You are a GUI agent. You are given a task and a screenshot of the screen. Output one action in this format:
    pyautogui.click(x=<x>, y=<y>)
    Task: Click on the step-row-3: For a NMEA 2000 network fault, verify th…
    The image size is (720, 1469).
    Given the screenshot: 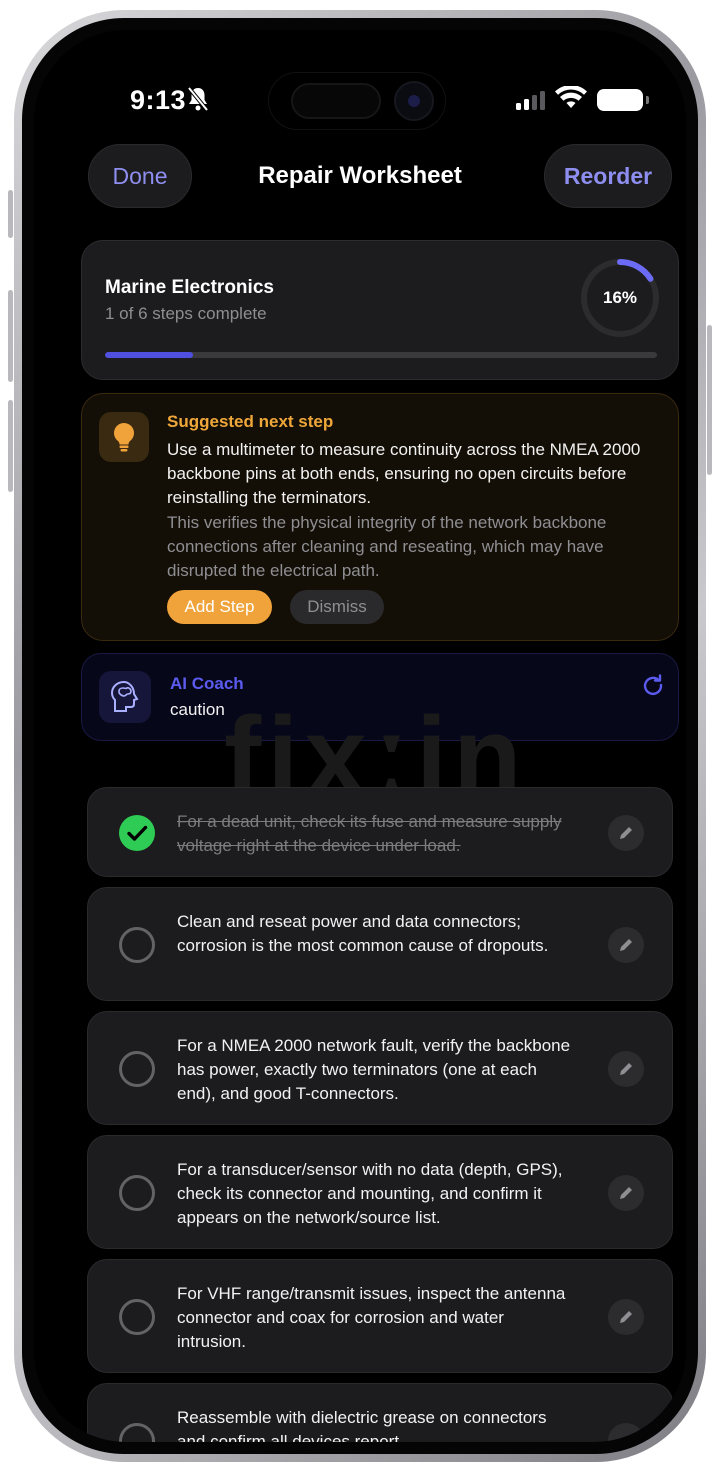 What is the action you would take?
    pyautogui.click(x=380, y=1068)
    